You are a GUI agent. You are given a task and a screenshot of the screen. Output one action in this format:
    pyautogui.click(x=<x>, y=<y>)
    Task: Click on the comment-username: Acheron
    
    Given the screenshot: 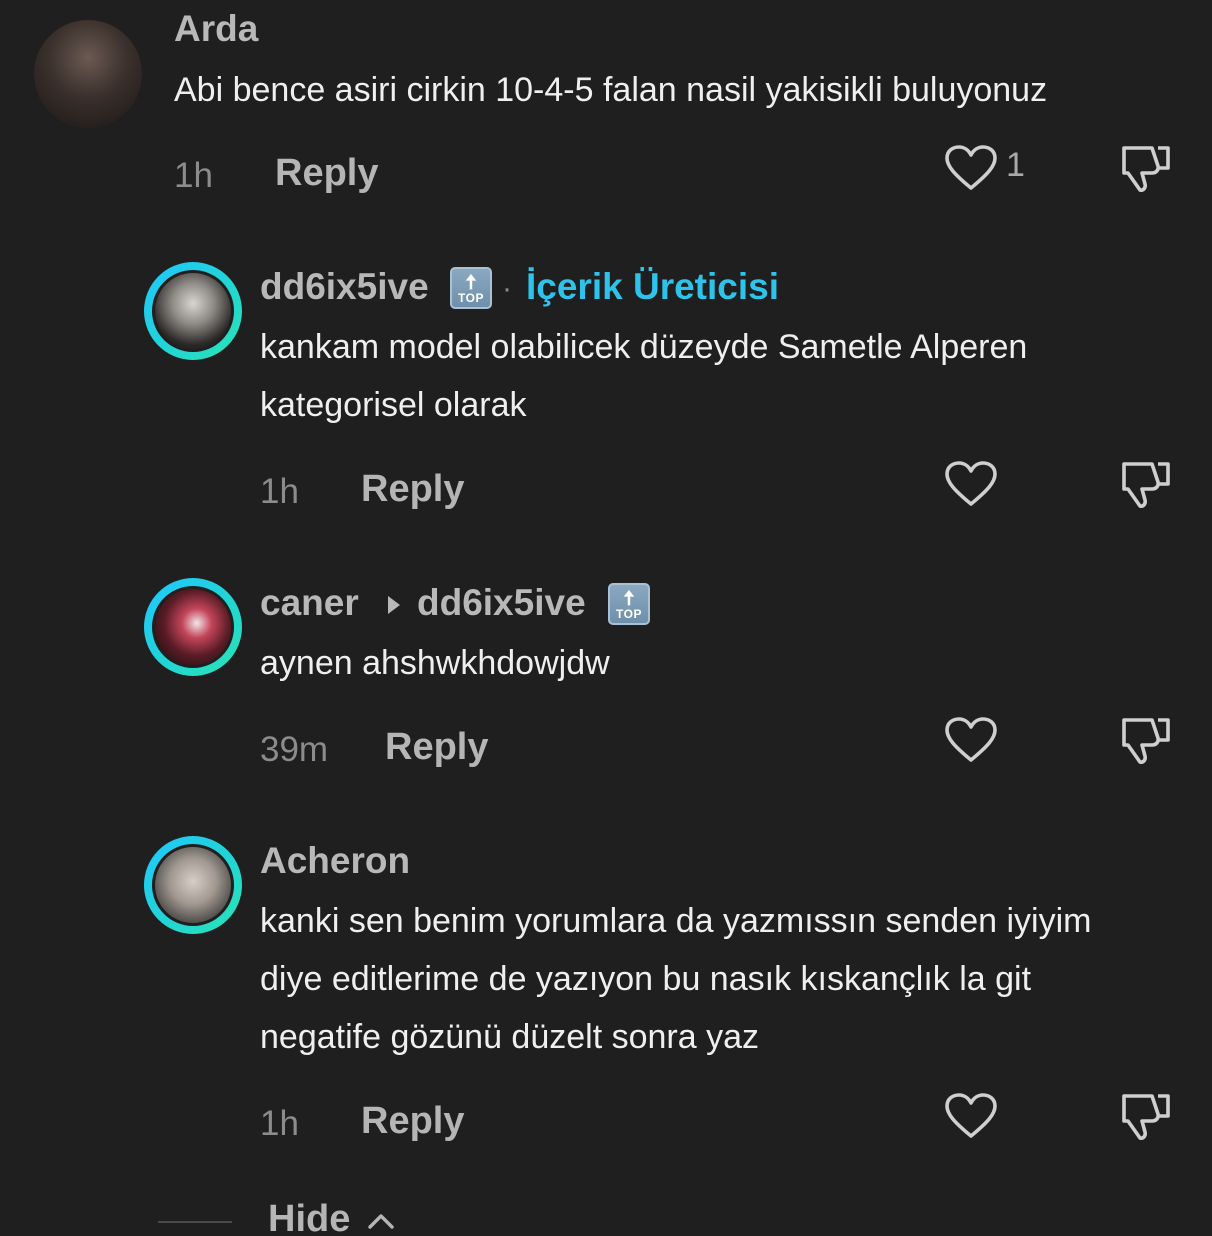 What is the action you would take?
    pyautogui.click(x=335, y=861)
    